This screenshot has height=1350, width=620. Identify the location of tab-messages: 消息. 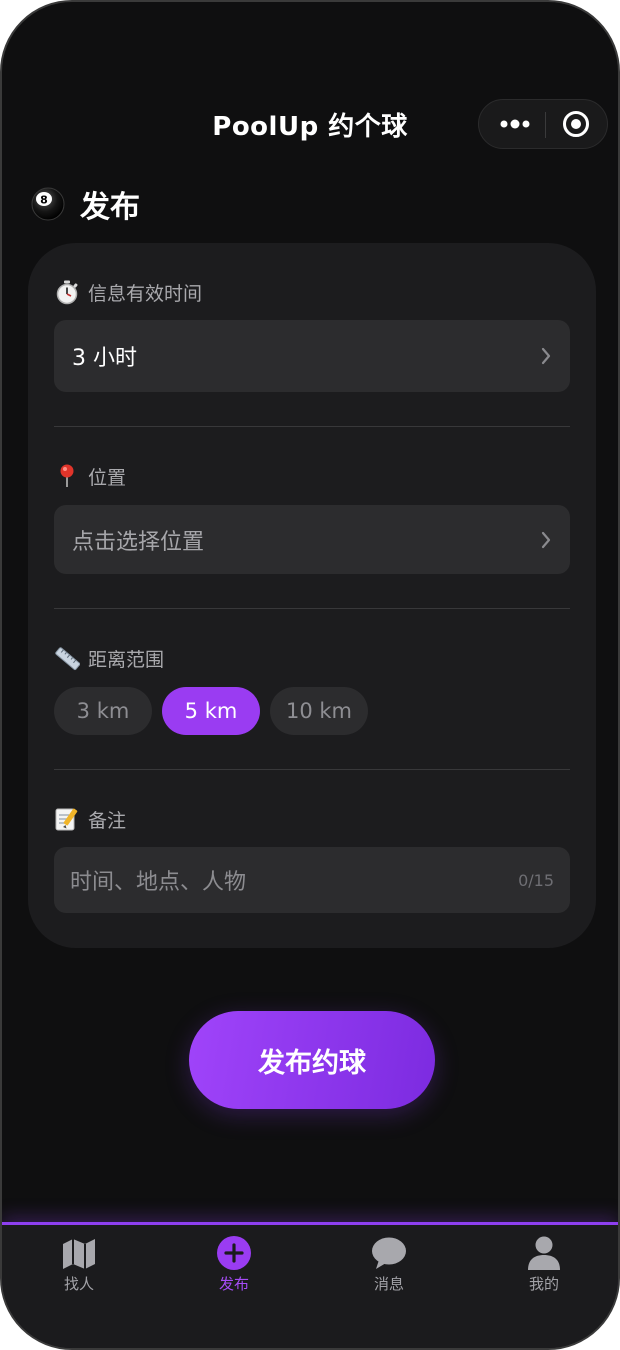
(389, 1270).